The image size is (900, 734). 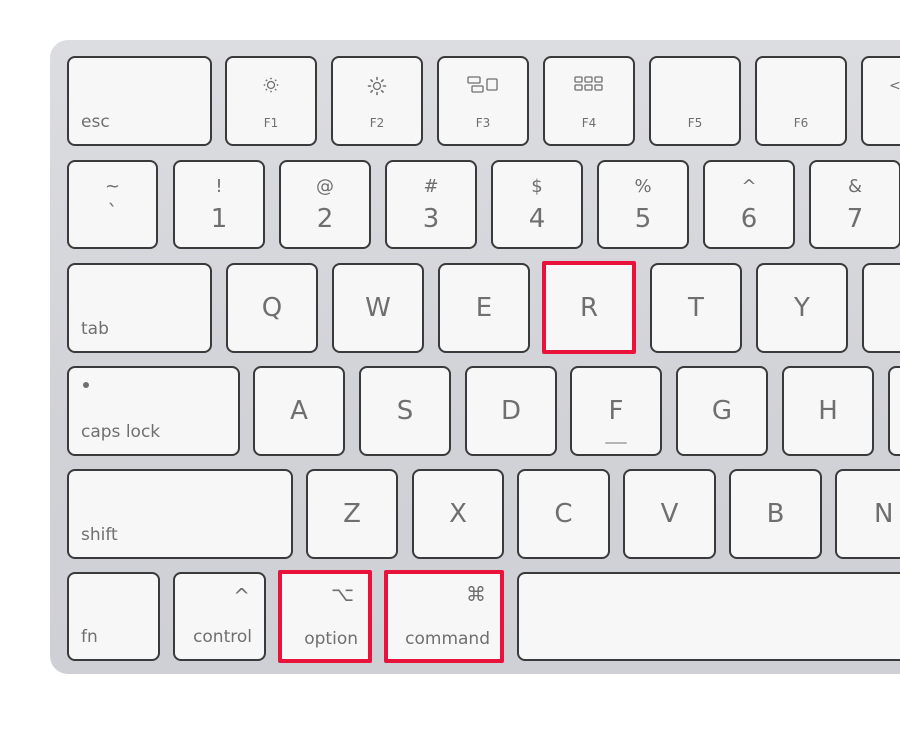 I want to click on key-f4: F4, so click(x=589, y=101).